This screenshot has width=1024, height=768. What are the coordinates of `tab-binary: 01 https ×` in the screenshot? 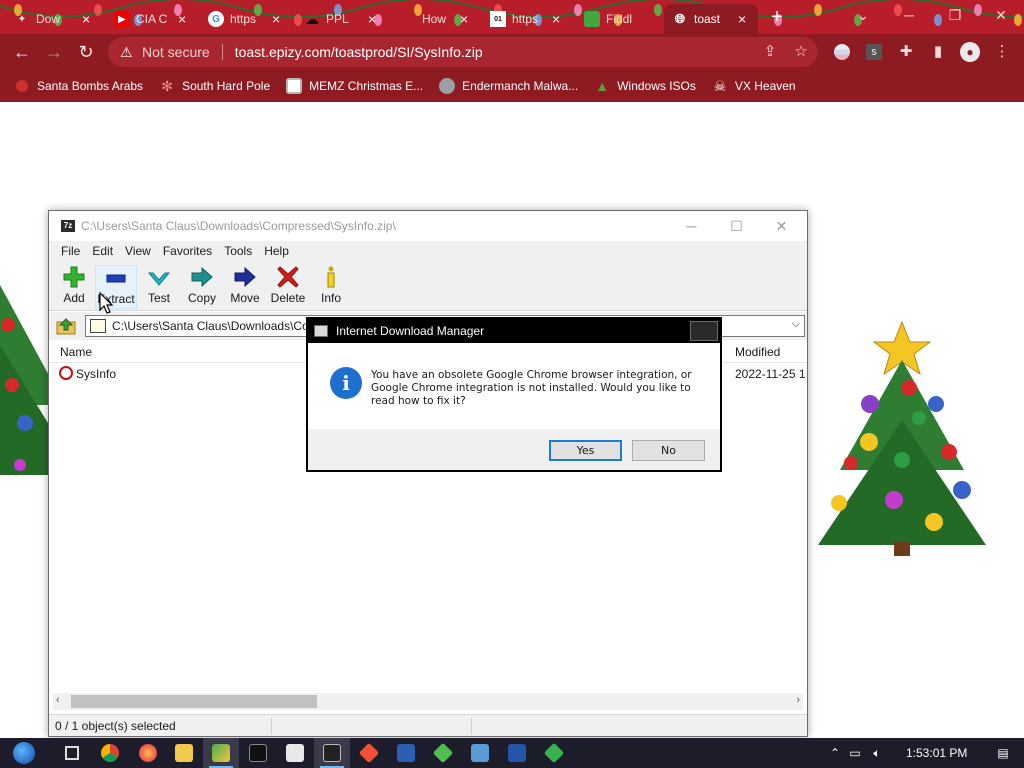 It's located at (527, 19).